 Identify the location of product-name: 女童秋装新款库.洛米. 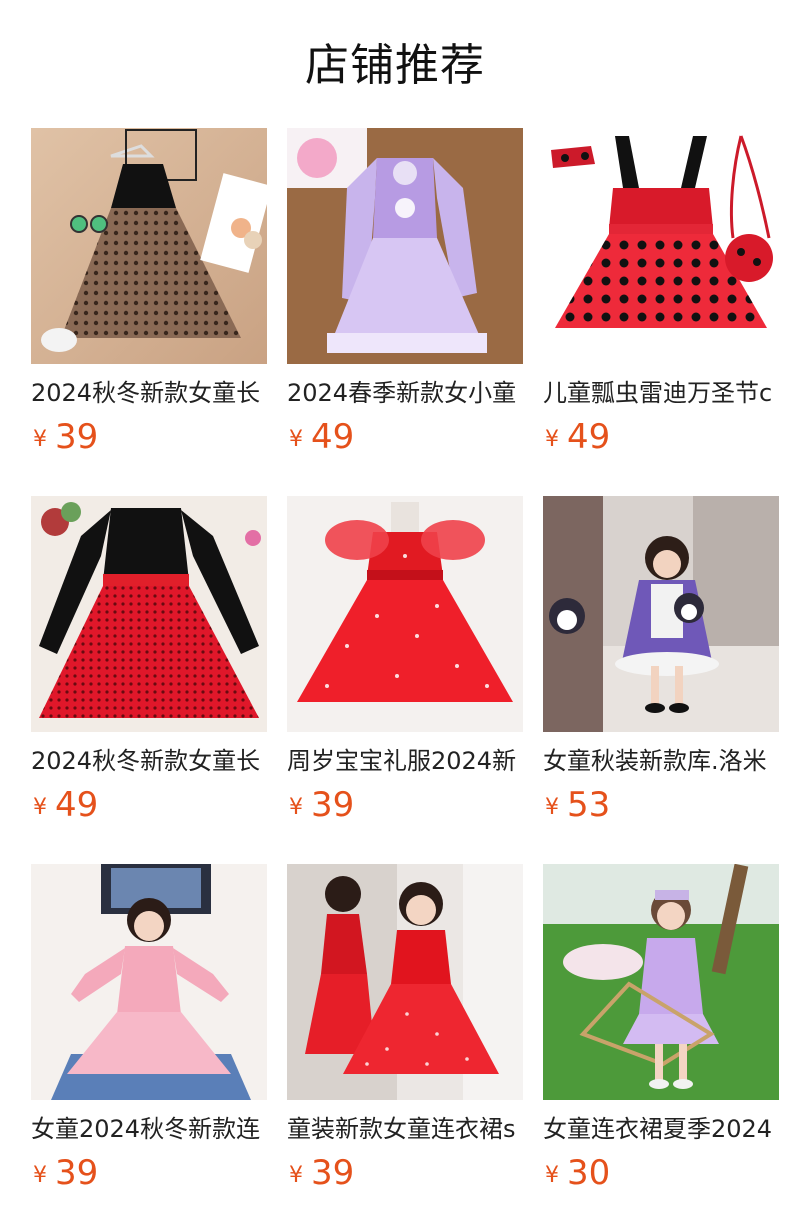
(661, 761).